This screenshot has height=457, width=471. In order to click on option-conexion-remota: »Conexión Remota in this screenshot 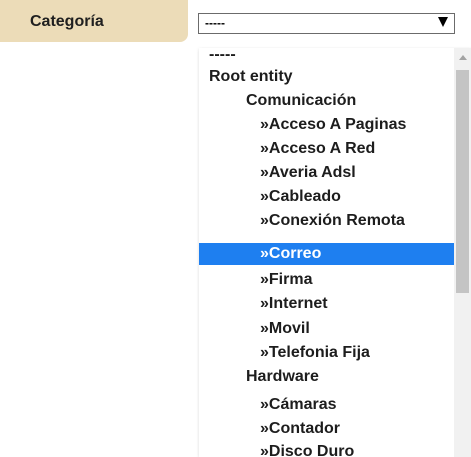, I will do `click(326, 221)`.